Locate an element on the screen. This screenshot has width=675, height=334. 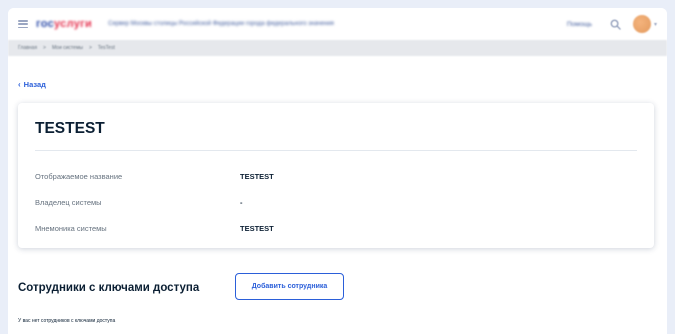
avatar is located at coordinates (641, 24).